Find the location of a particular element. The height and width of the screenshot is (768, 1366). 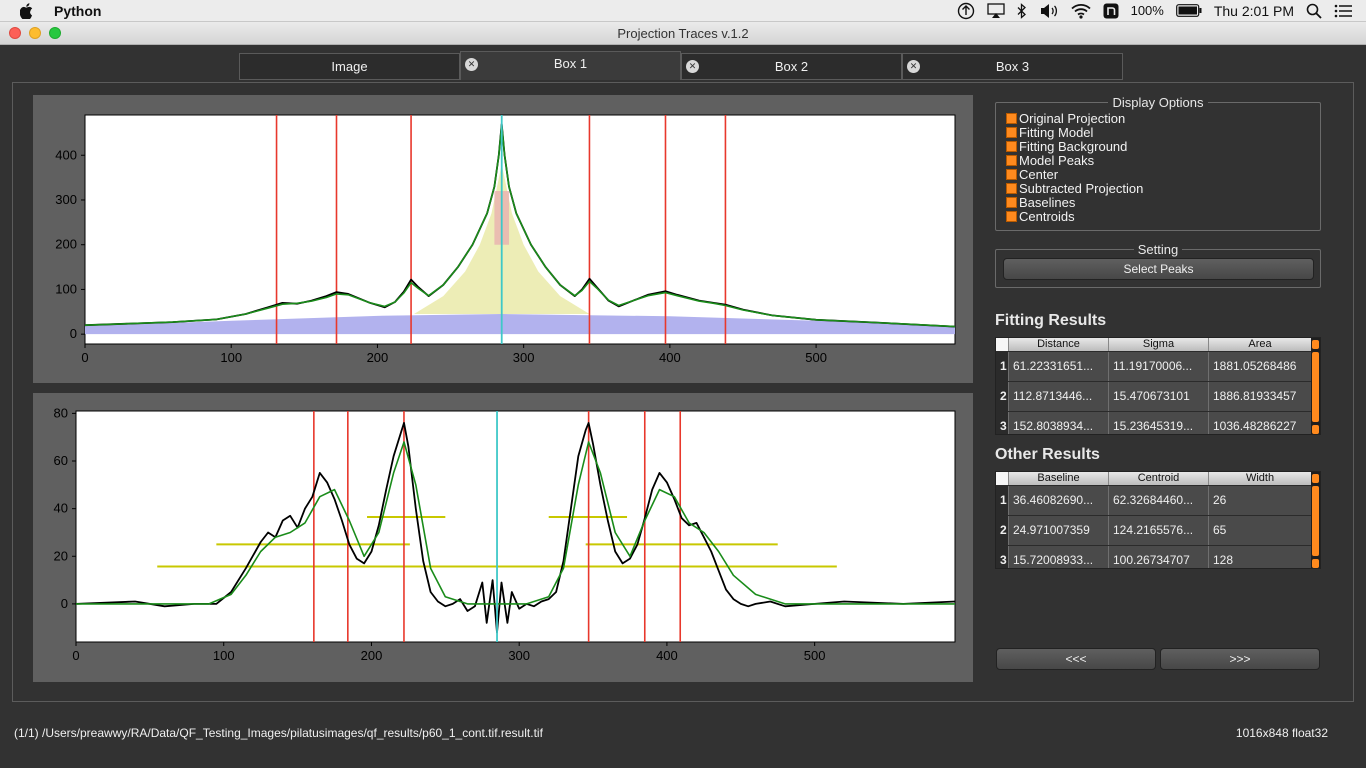

table-row: 1 36.46082690... 62.32684460... 26 is located at coordinates (1154, 500).